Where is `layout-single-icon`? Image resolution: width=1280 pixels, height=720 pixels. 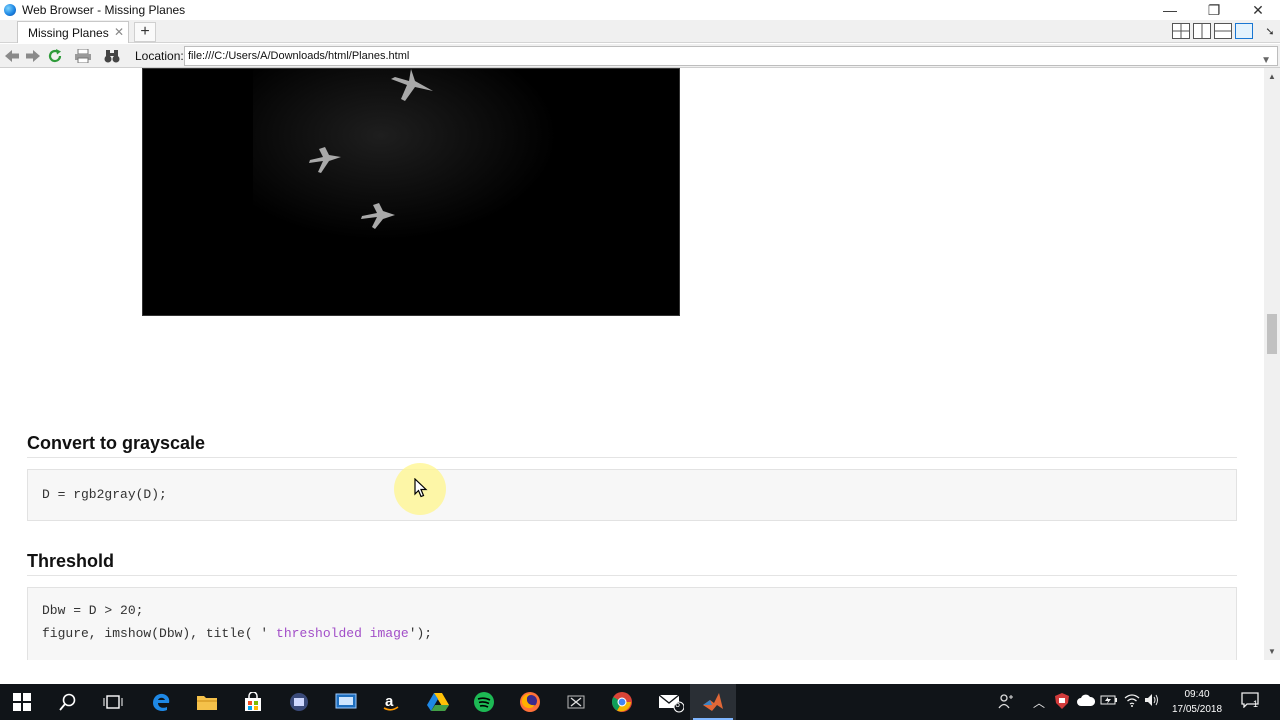
layout-single-icon is located at coordinates (1244, 31).